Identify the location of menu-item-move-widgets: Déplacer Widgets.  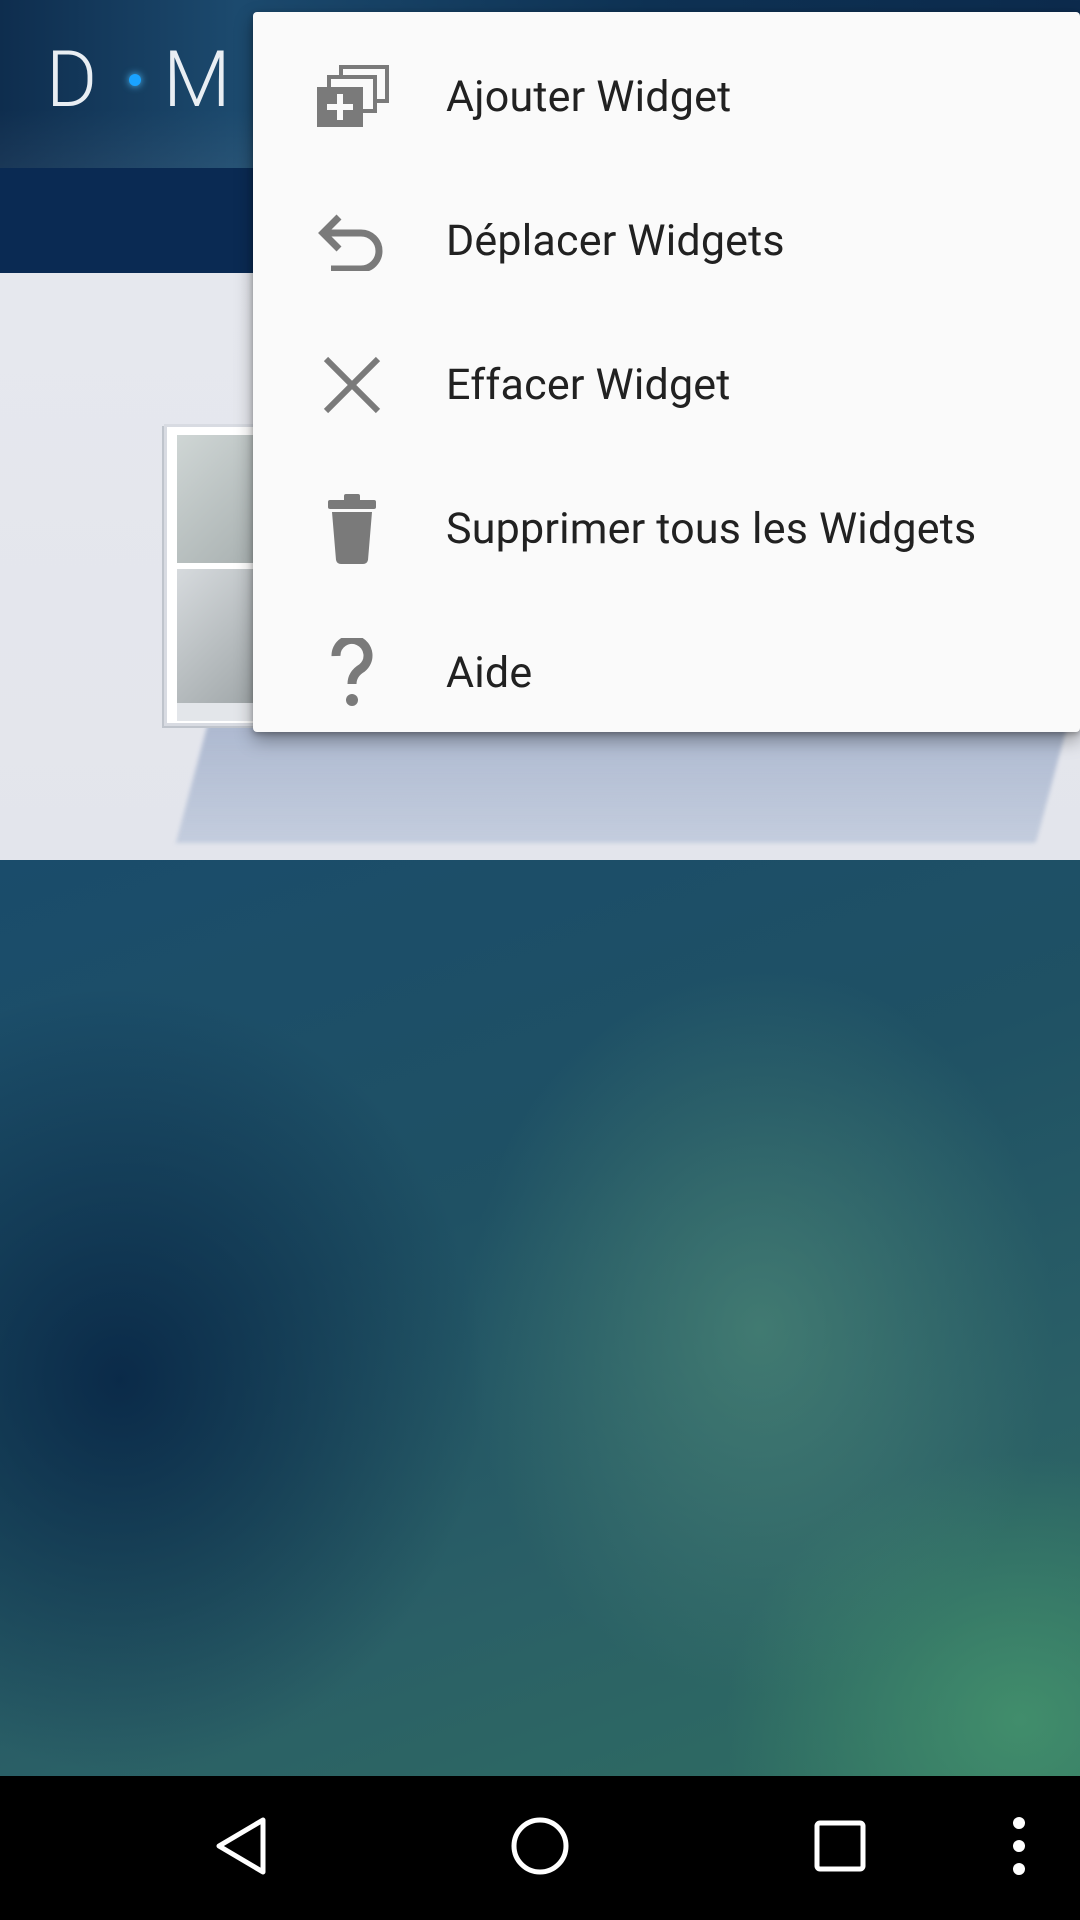
(666, 241).